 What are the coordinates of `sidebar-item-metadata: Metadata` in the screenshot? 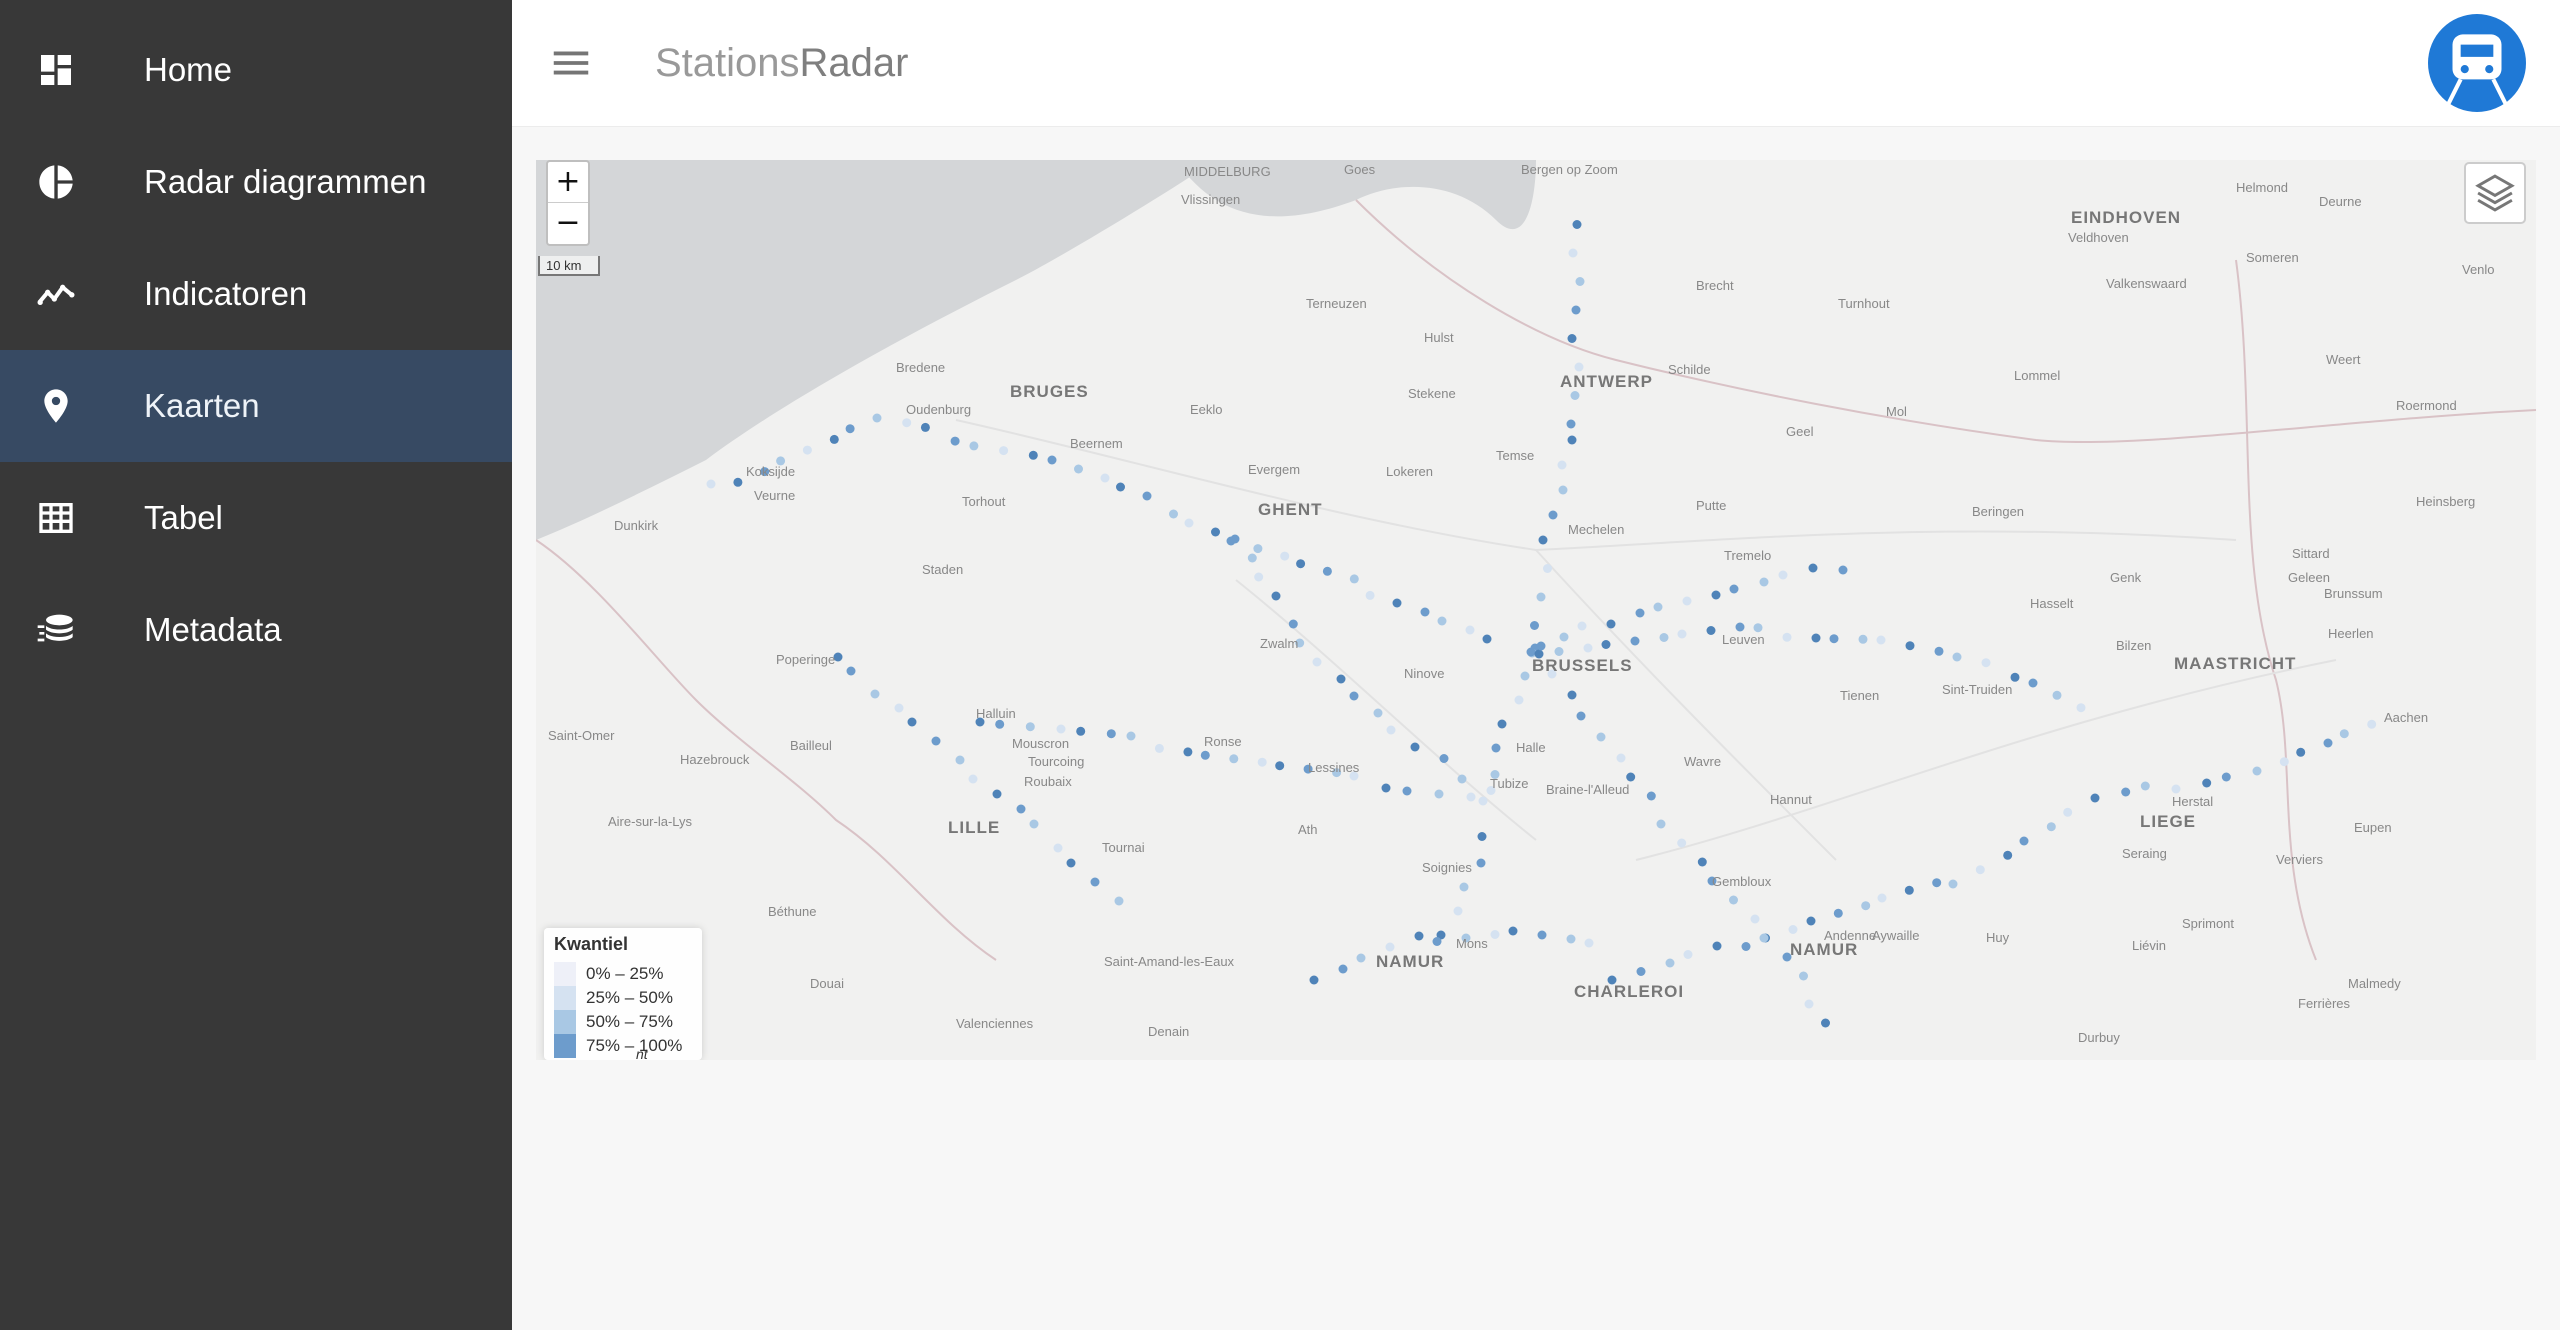 It's located at (256, 630).